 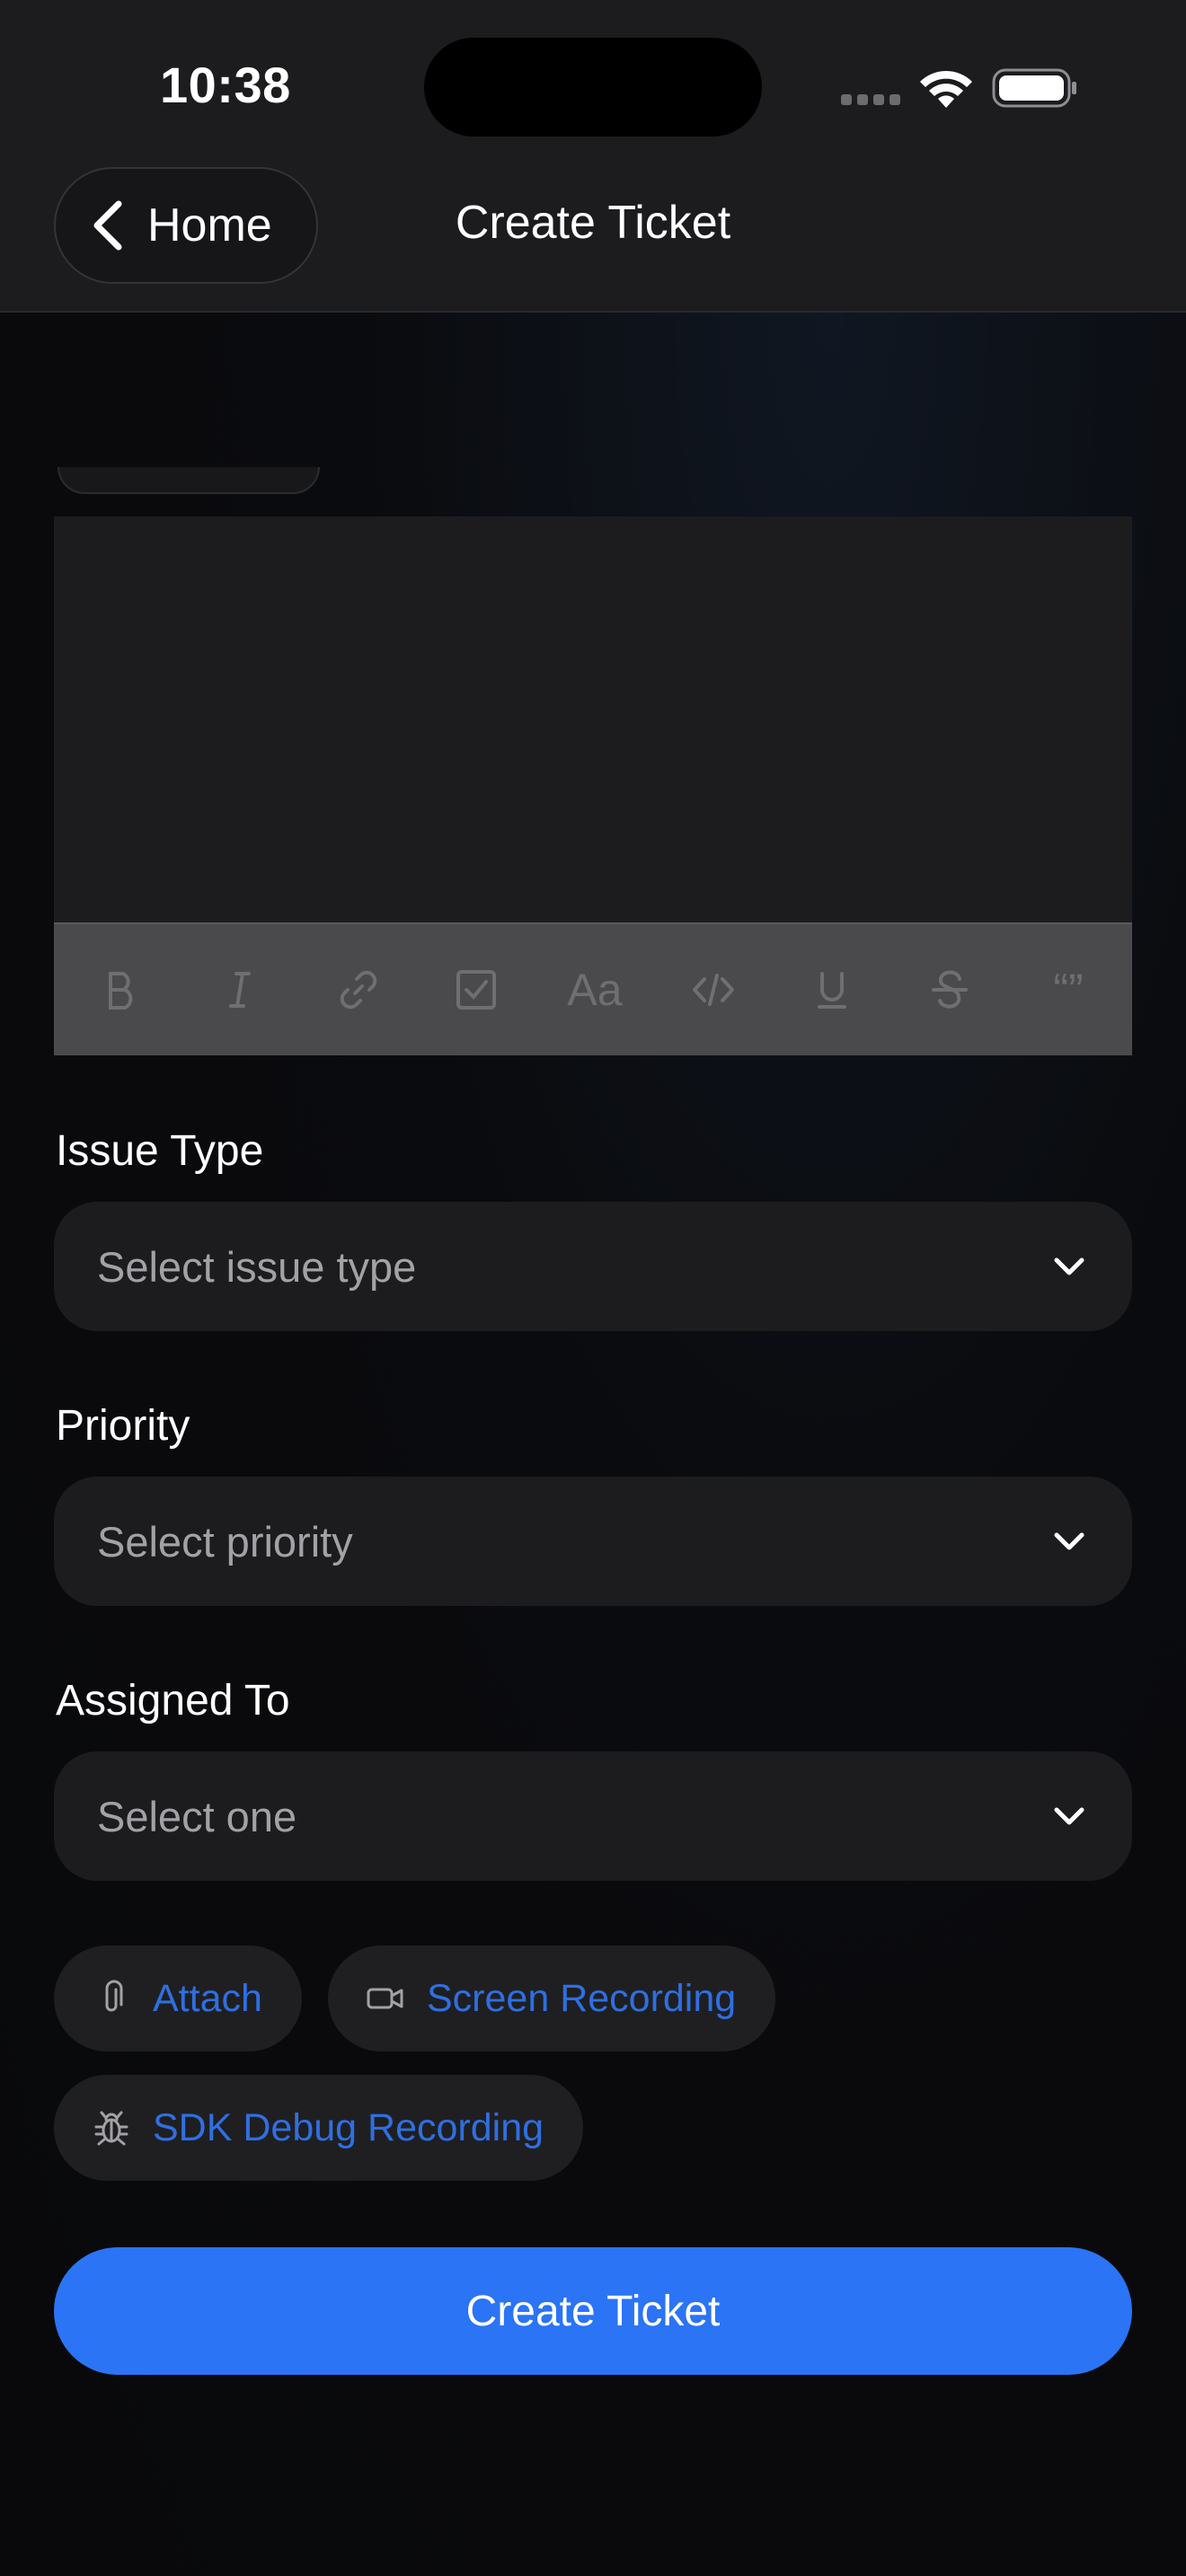 I want to click on paperclip-icon, so click(x=114, y=1996).